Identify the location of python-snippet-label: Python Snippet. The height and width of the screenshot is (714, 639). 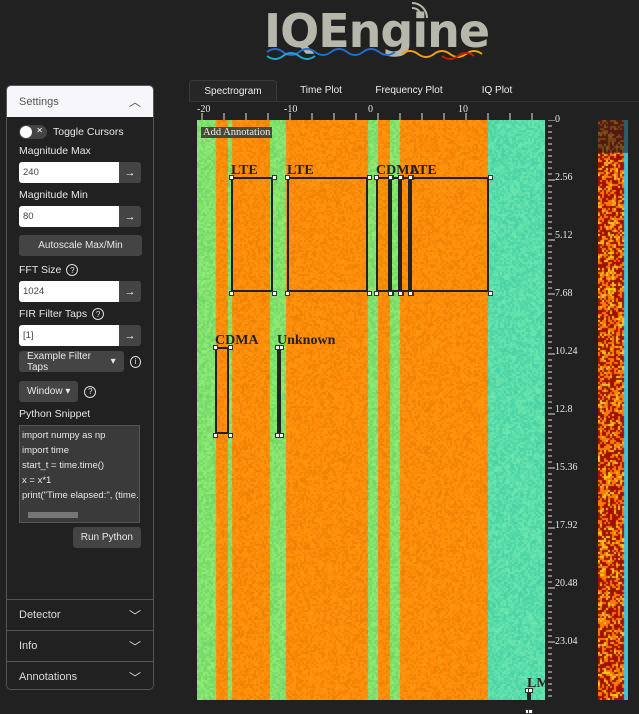
(80, 414).